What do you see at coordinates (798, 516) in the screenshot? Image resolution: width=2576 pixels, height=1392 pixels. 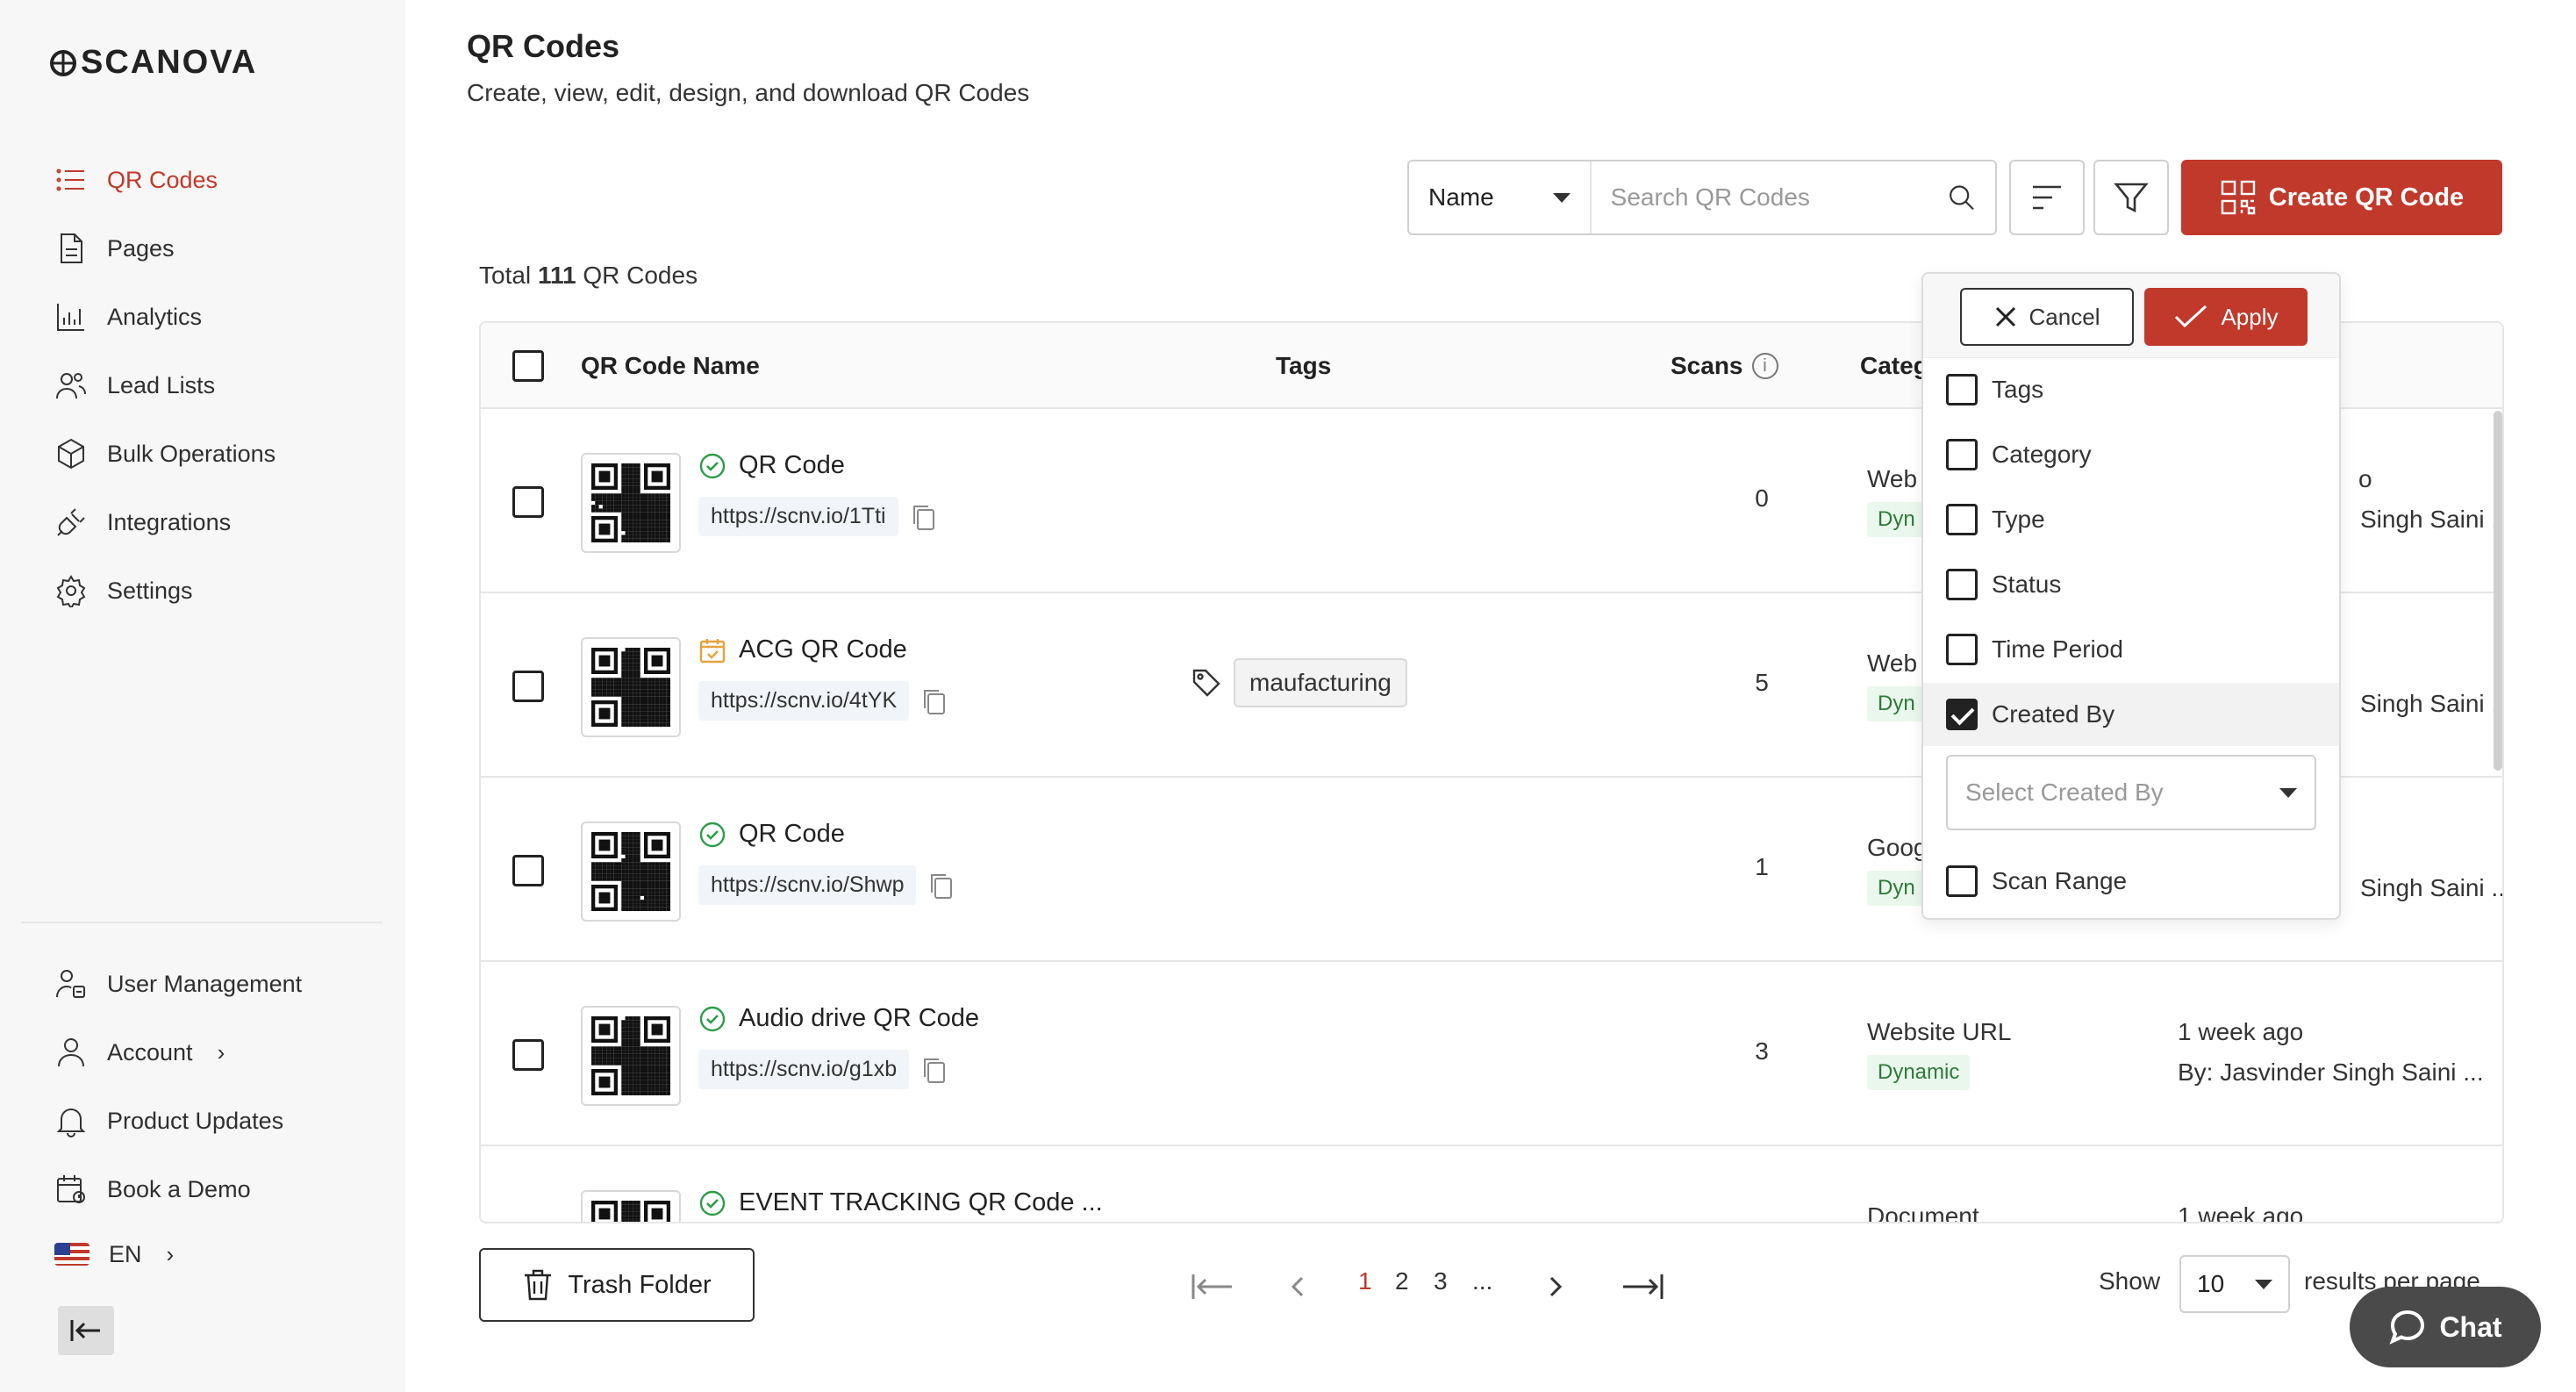 I see `short-url: https://scnv.io/1Tti` at bounding box center [798, 516].